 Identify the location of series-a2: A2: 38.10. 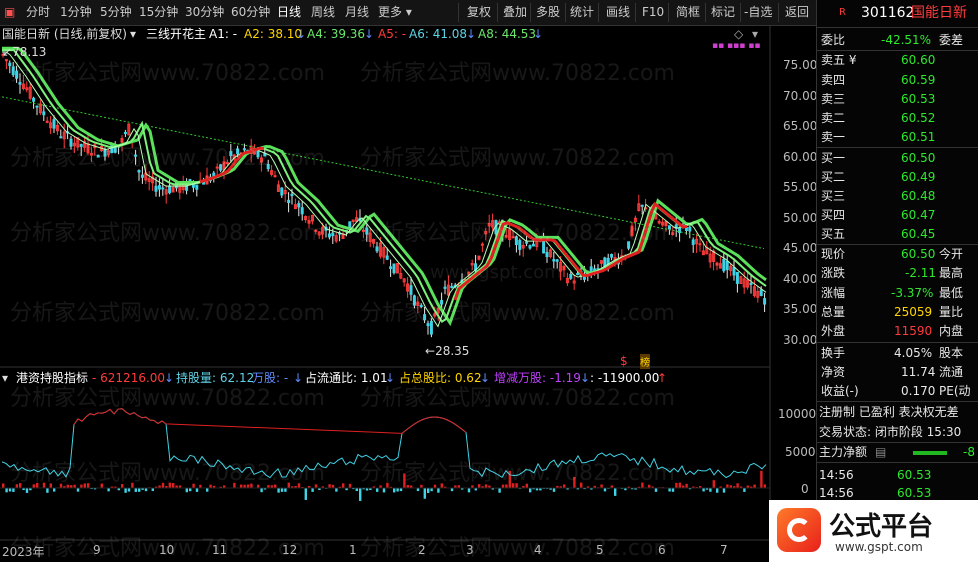
(273, 34).